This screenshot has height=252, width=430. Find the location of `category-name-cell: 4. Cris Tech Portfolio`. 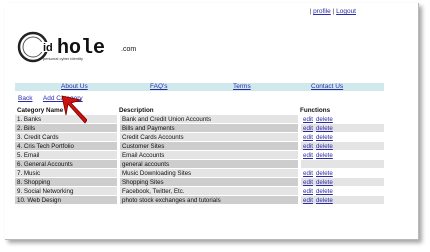

category-name-cell: 4. Cris Tech Portfolio is located at coordinates (66, 146).